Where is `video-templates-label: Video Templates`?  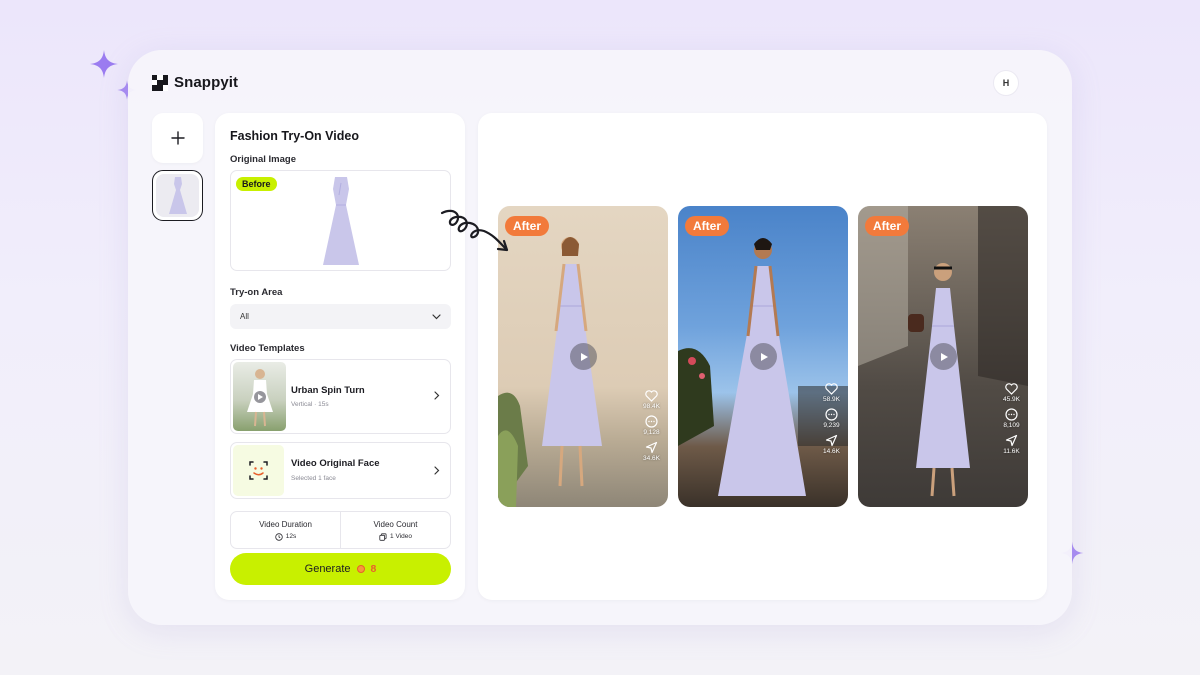
video-templates-label: Video Templates is located at coordinates (267, 348).